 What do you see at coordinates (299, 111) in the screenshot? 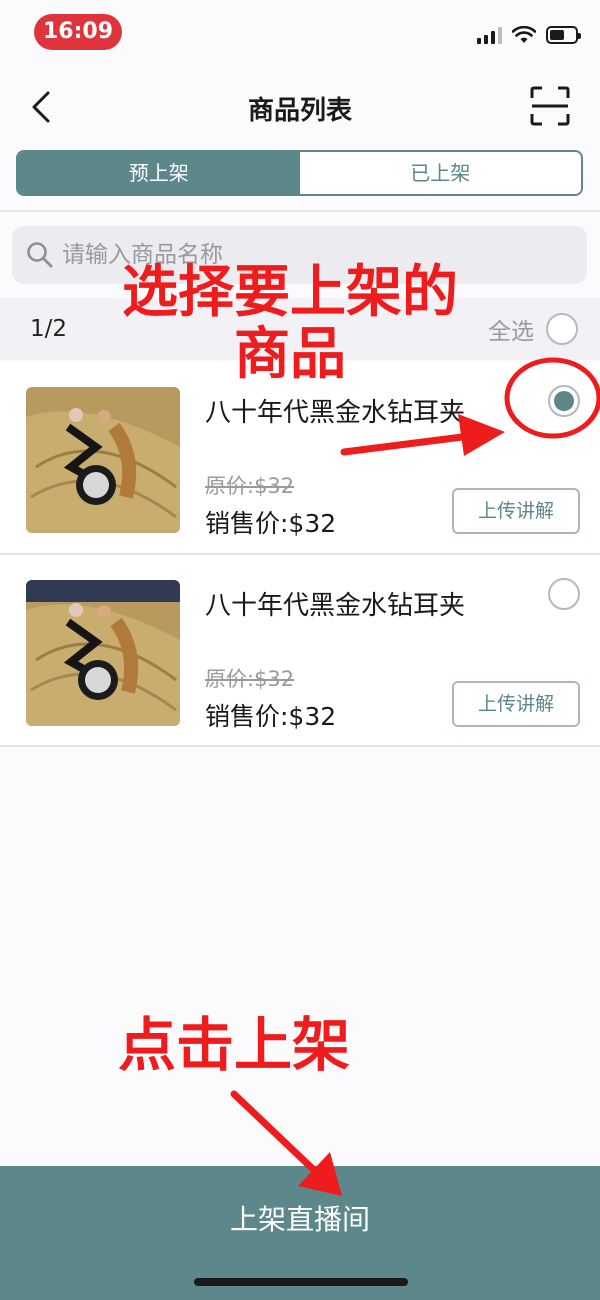
I see `page-title: 商品列表` at bounding box center [299, 111].